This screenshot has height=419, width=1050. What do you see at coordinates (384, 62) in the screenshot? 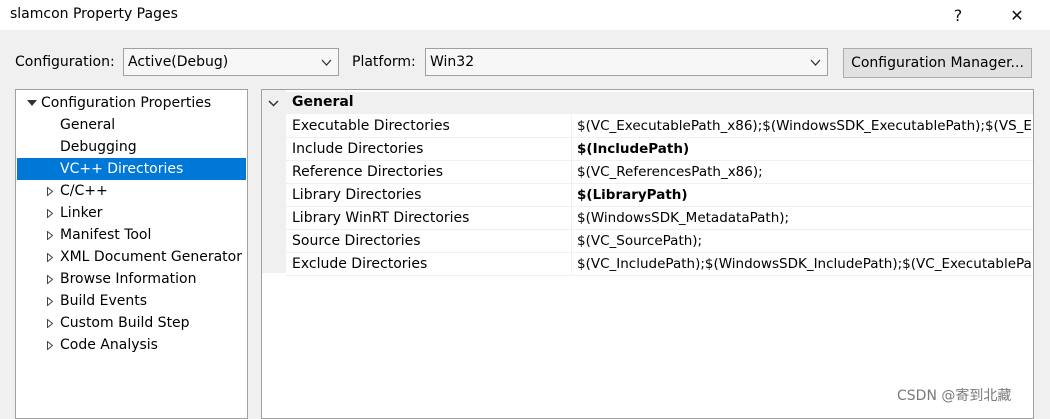
I see `platform-label: Platform:` at bounding box center [384, 62].